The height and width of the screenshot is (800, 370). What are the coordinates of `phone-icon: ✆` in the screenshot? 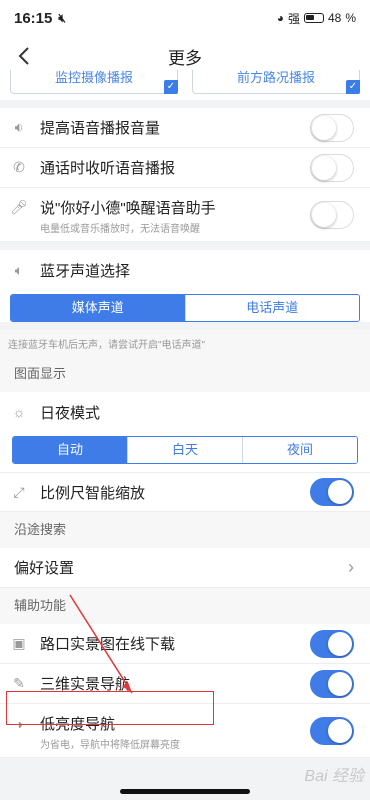 It's located at (19, 167).